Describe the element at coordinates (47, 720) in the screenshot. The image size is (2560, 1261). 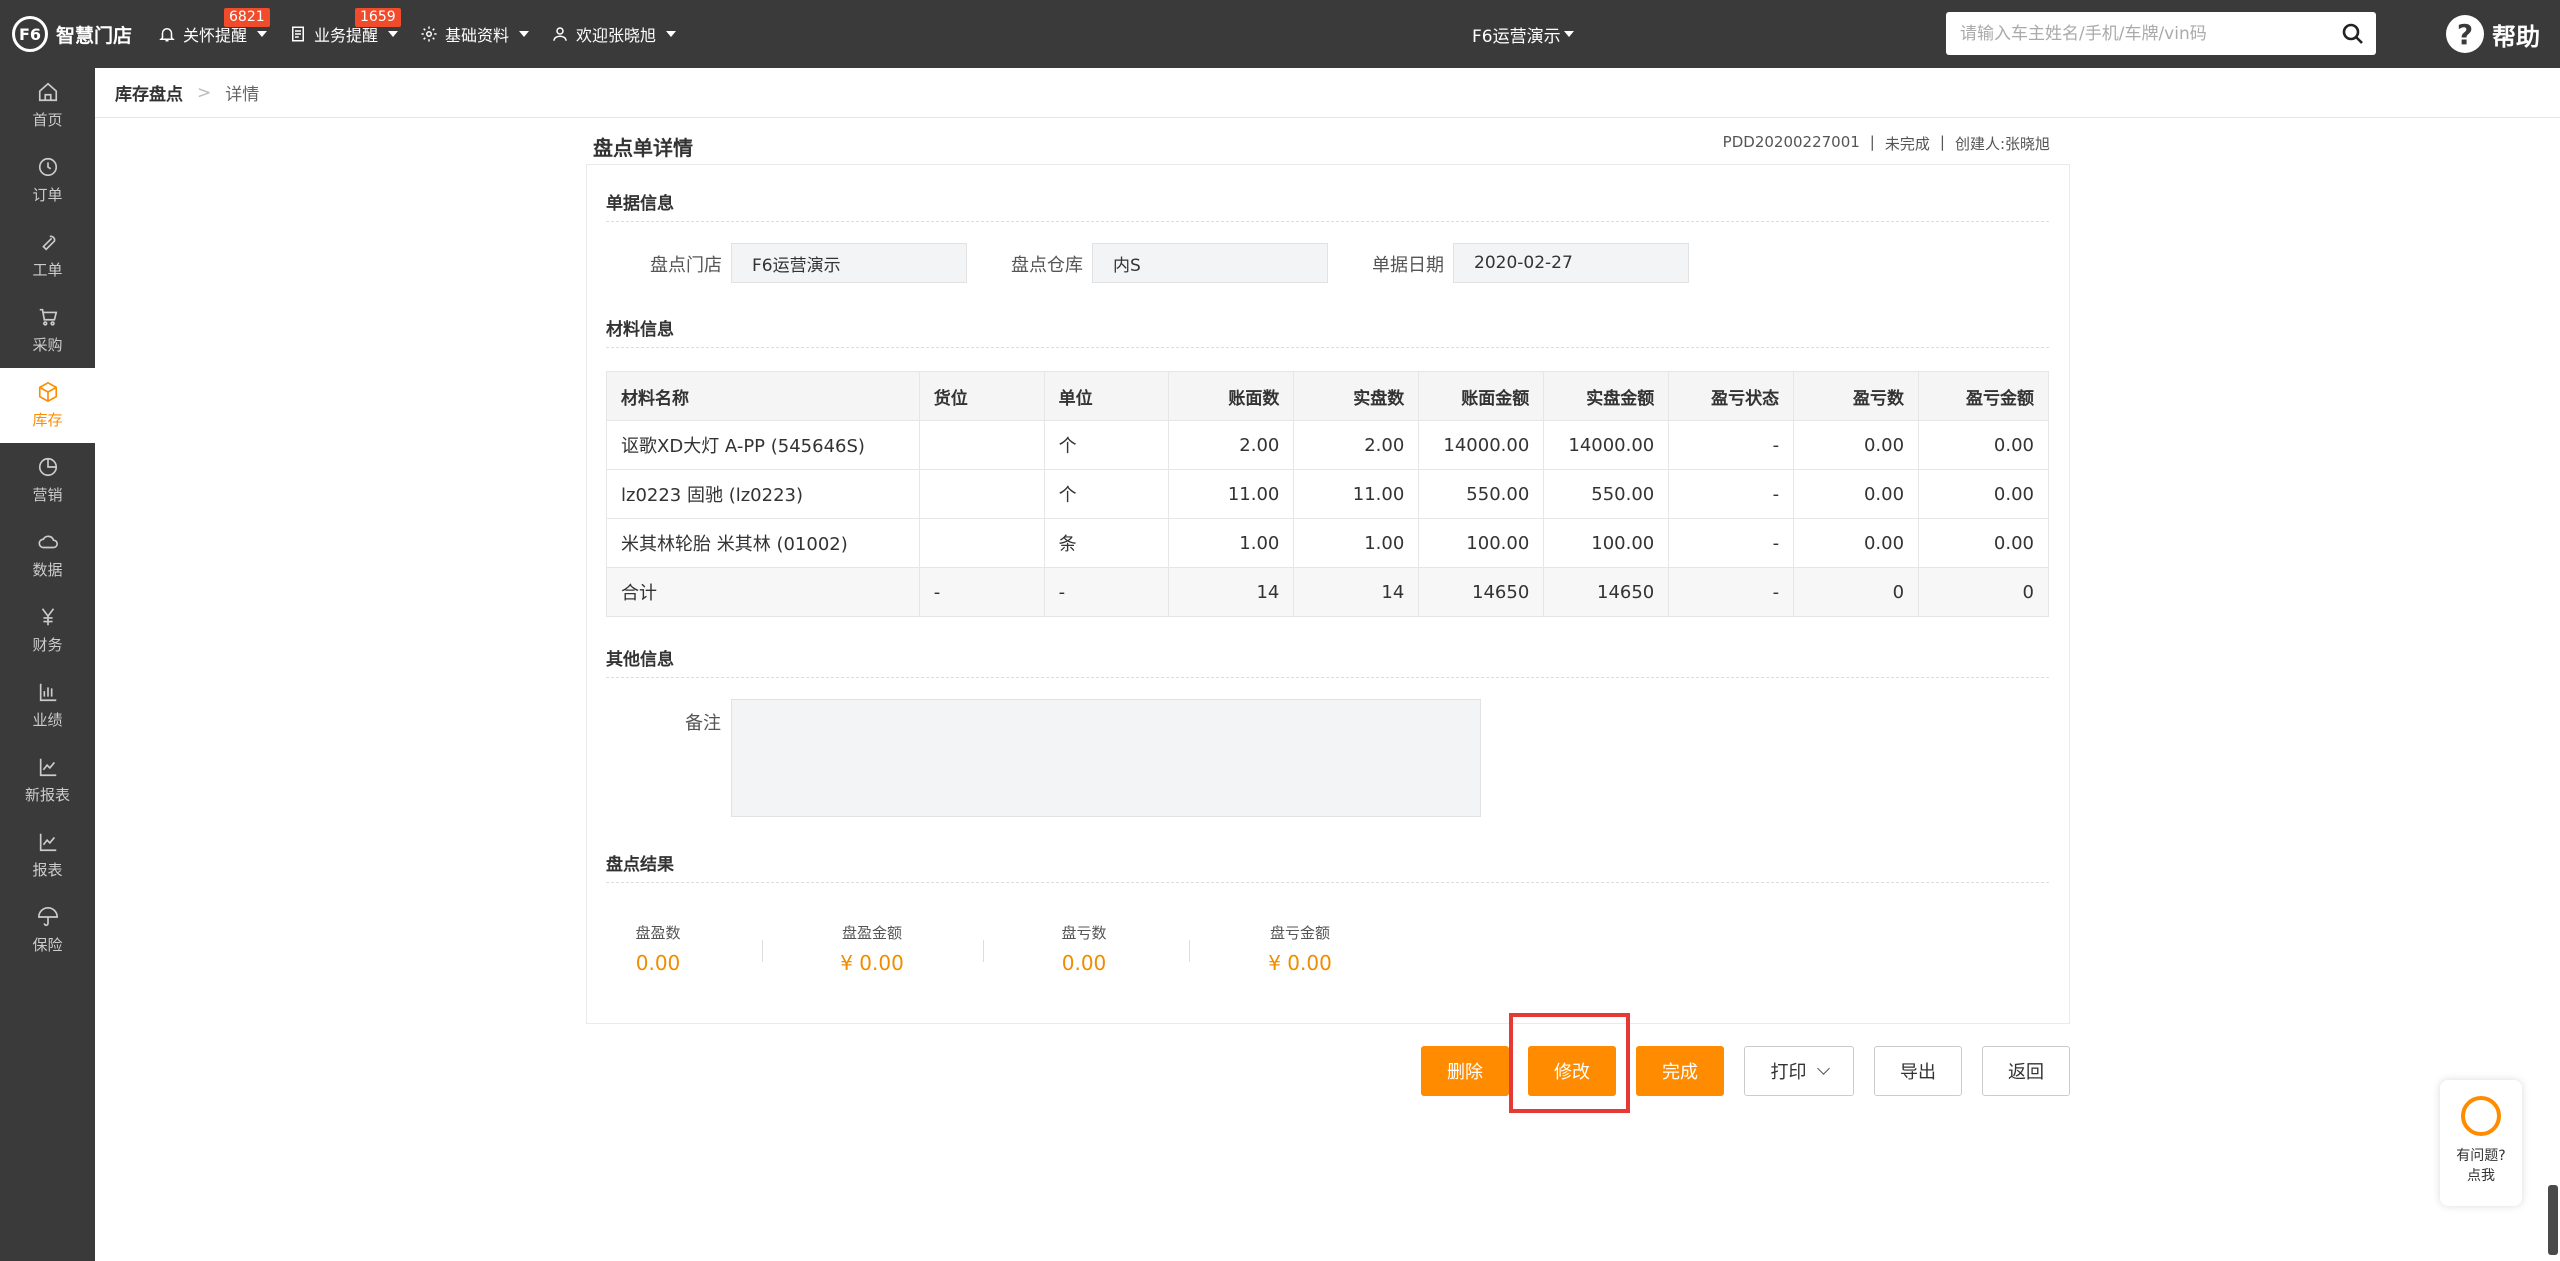
I see `sidebar-item-label: 业绩` at that location.